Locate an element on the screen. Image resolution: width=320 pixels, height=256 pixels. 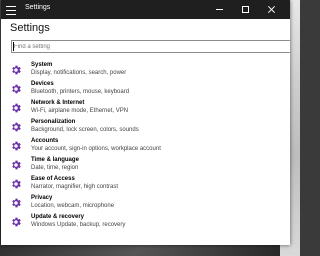
window-title: Settings is located at coordinates (38, 7).